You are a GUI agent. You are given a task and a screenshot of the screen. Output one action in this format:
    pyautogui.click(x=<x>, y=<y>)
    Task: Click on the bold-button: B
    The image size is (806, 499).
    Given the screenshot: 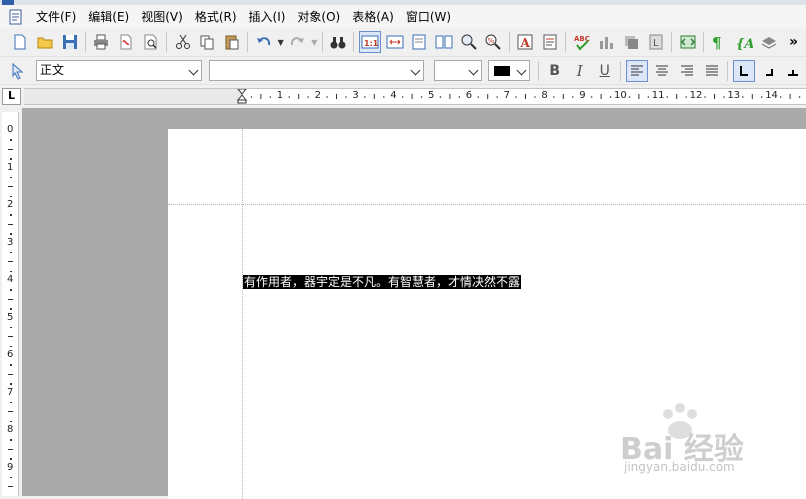 What is the action you would take?
    pyautogui.click(x=555, y=71)
    